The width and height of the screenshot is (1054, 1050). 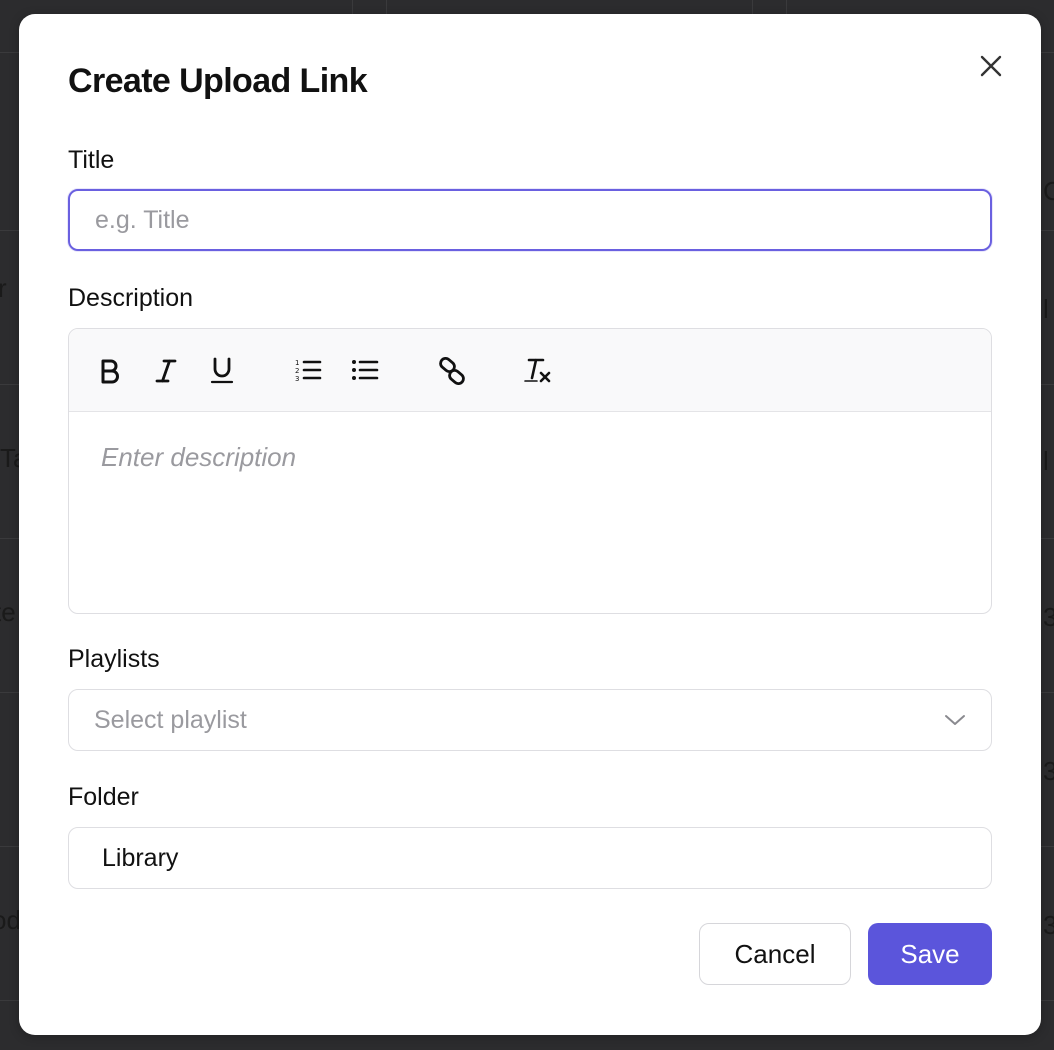 I want to click on ordered-list-button: 1 2 3, so click(x=308, y=371).